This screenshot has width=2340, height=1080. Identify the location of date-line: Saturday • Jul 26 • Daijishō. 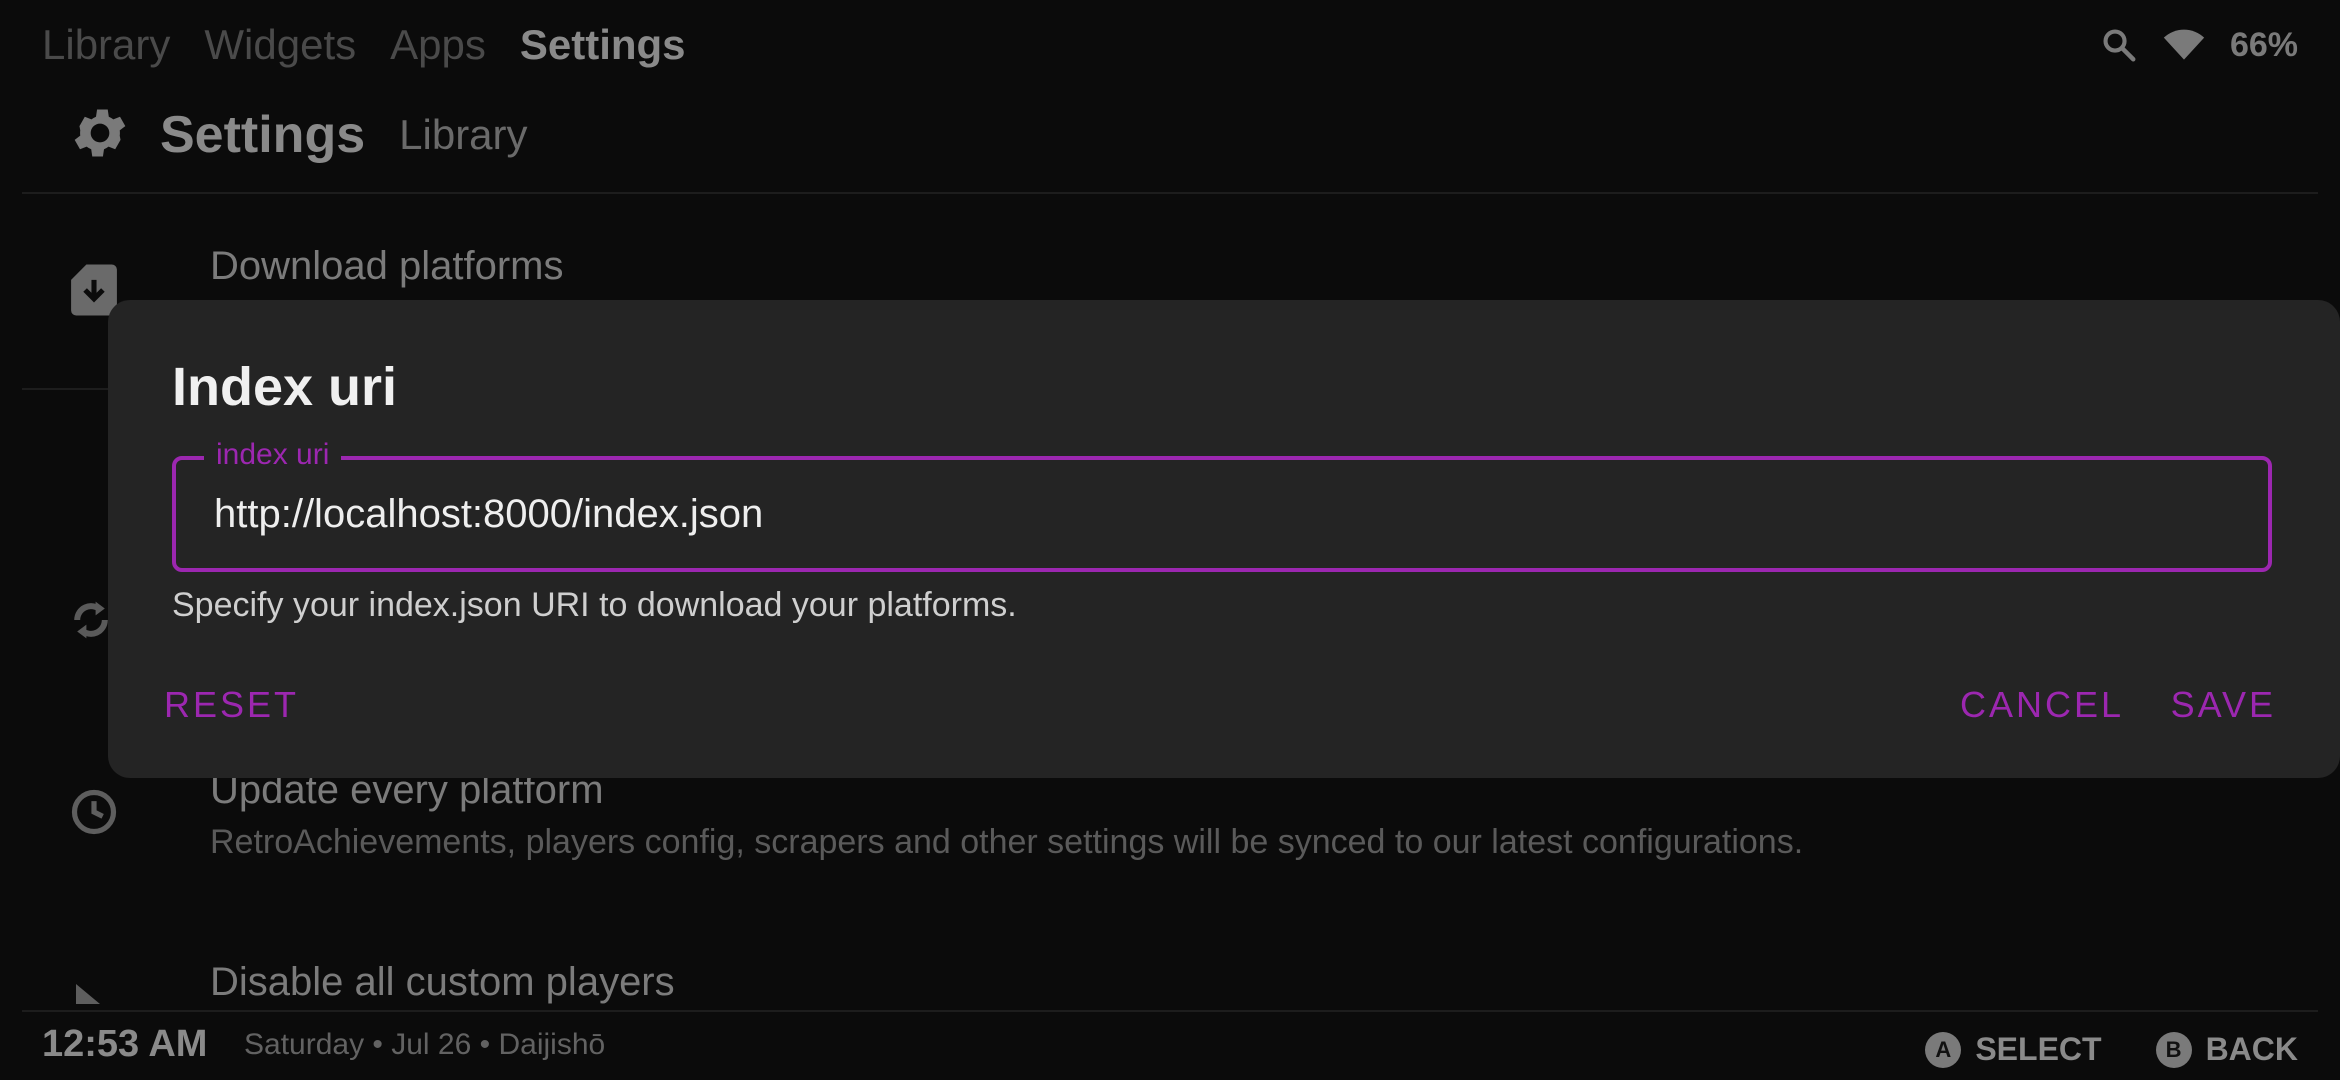
(425, 1044).